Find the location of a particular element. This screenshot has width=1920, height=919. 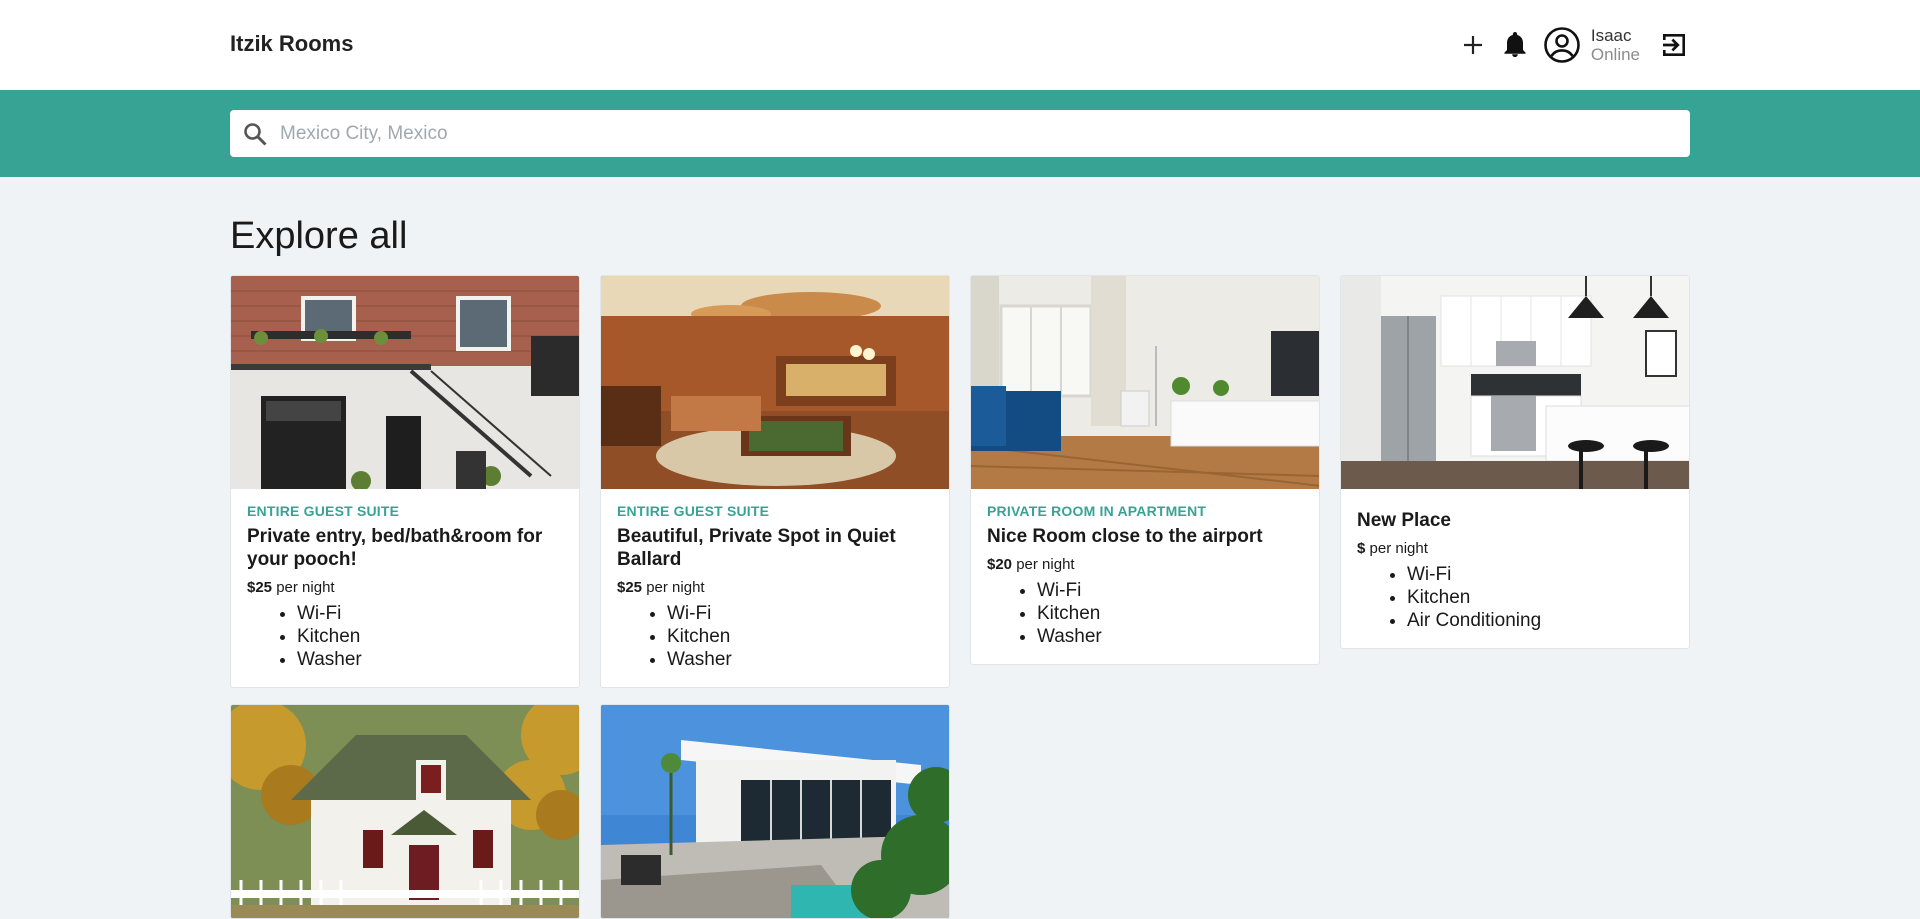

amenities-list: Wi-Fi Kitchen Air Conditioning is located at coordinates (1515, 597).